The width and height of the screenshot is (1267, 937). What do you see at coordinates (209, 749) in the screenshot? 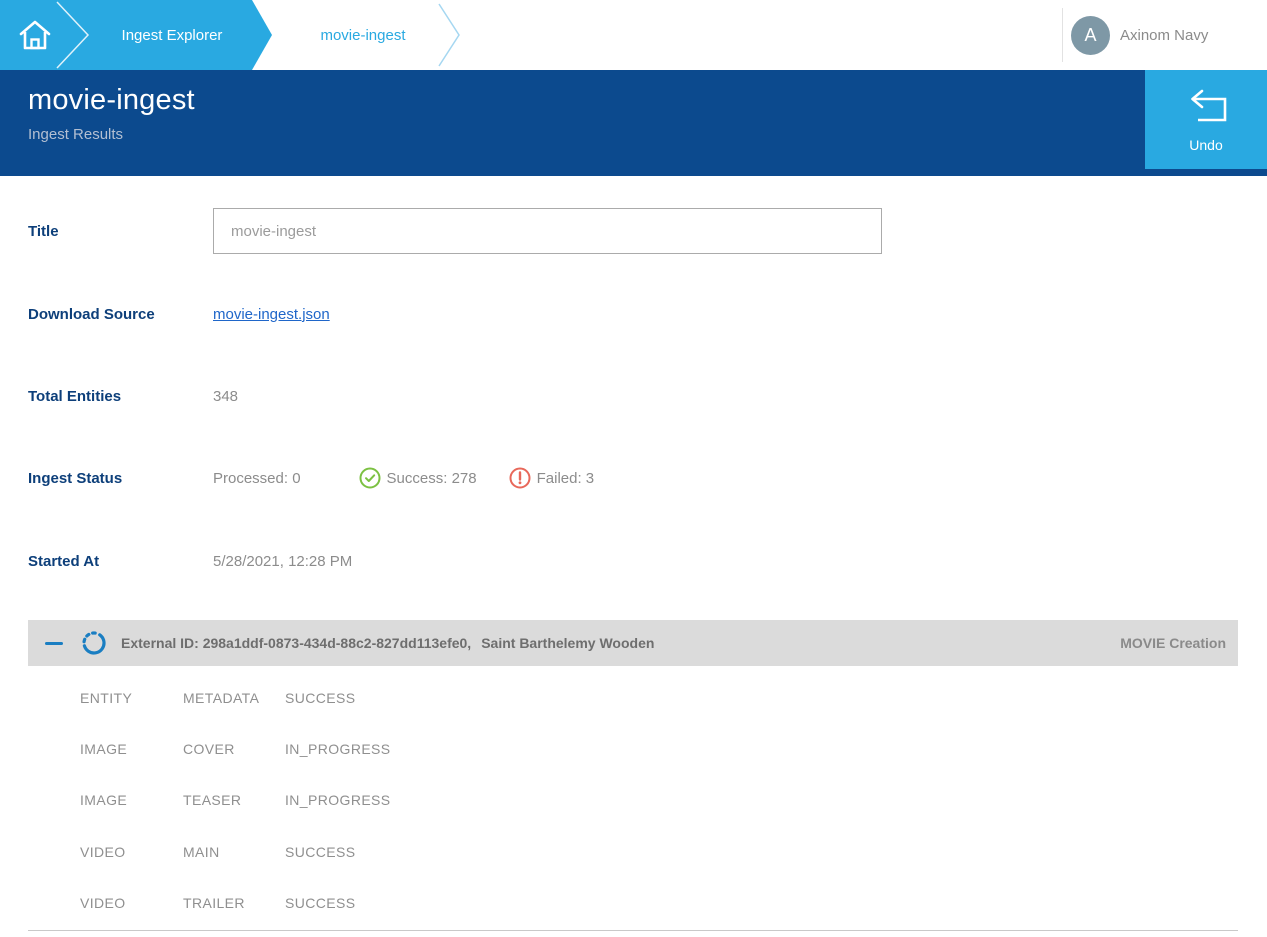
I see `detail-sub-type: COVER` at bounding box center [209, 749].